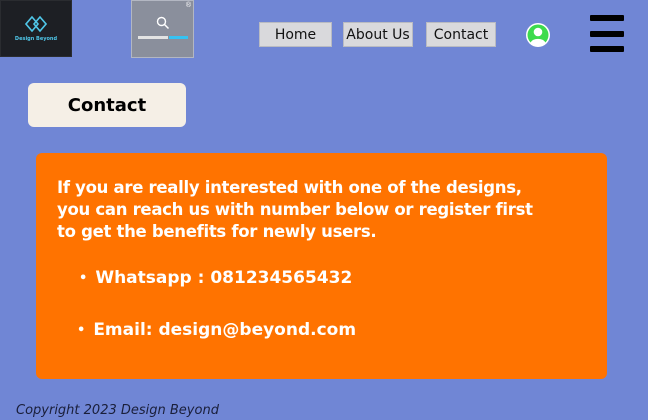 This screenshot has width=648, height=420. What do you see at coordinates (36, 24) in the screenshot?
I see `logo-diamond-icon` at bounding box center [36, 24].